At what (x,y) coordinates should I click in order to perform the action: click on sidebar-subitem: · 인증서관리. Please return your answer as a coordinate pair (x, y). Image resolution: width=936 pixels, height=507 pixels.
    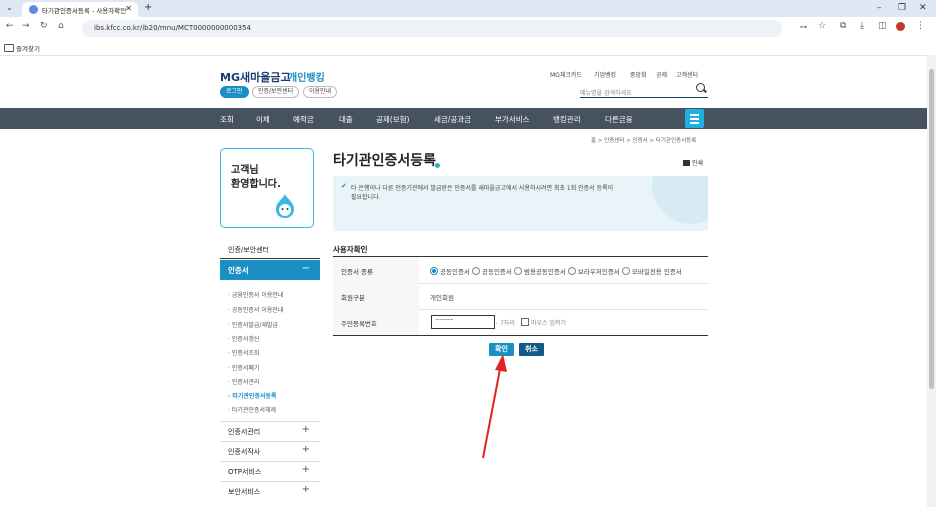
    Looking at the image, I should click on (243, 381).